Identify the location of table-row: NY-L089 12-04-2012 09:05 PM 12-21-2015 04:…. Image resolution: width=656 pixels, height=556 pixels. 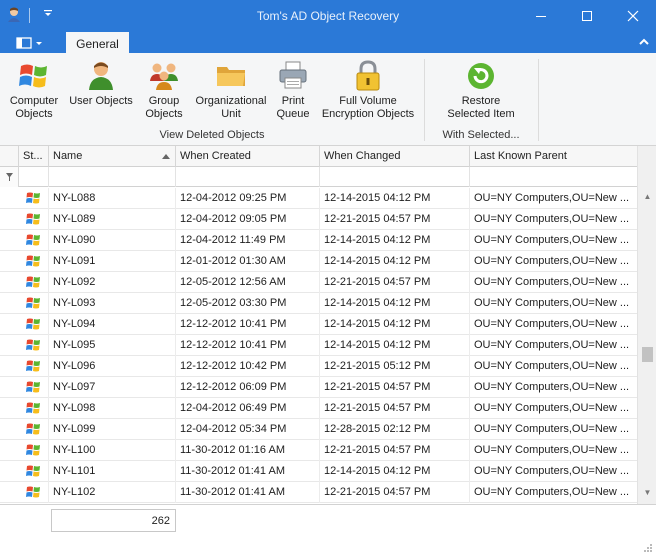
(318, 219).